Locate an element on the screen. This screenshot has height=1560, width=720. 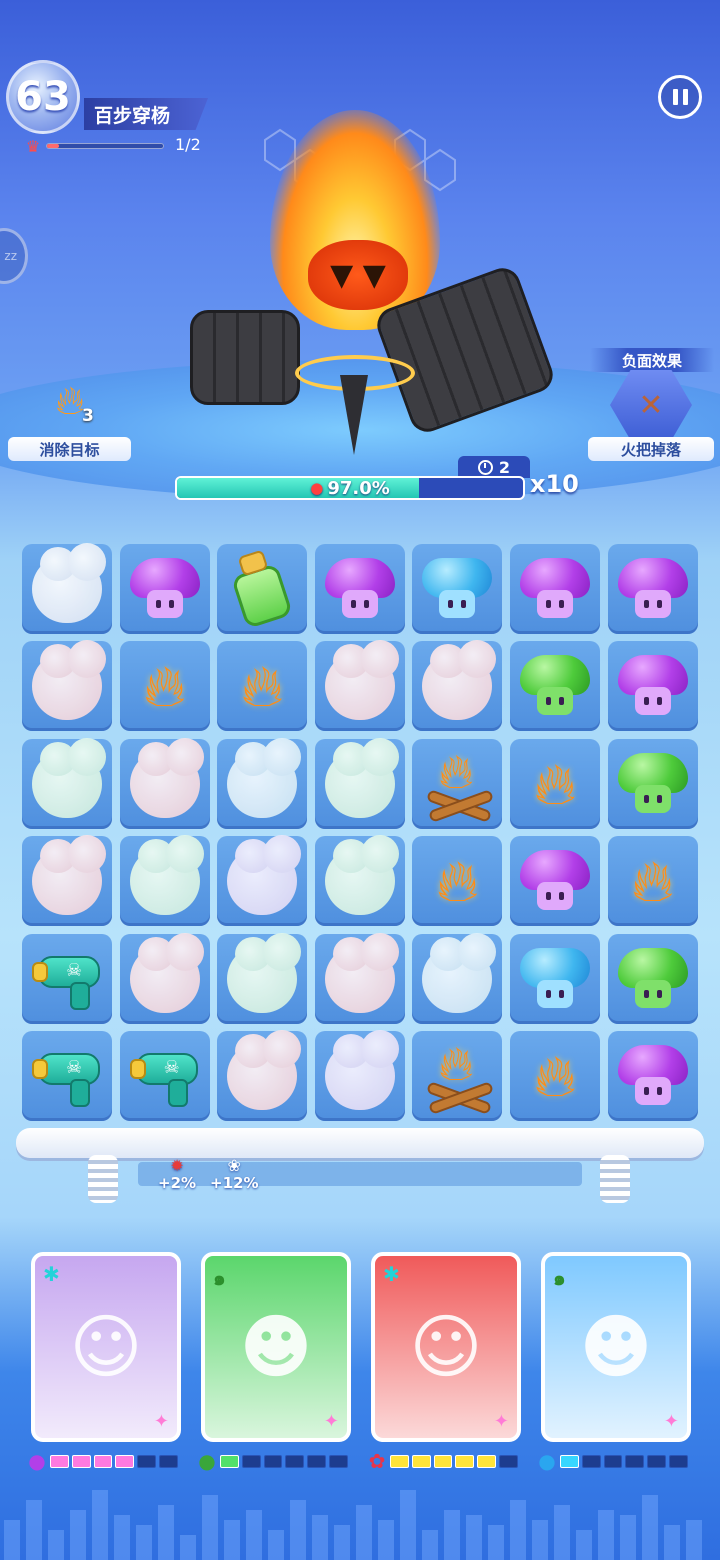
turns-remaining: 2 is located at coordinates (494, 467).